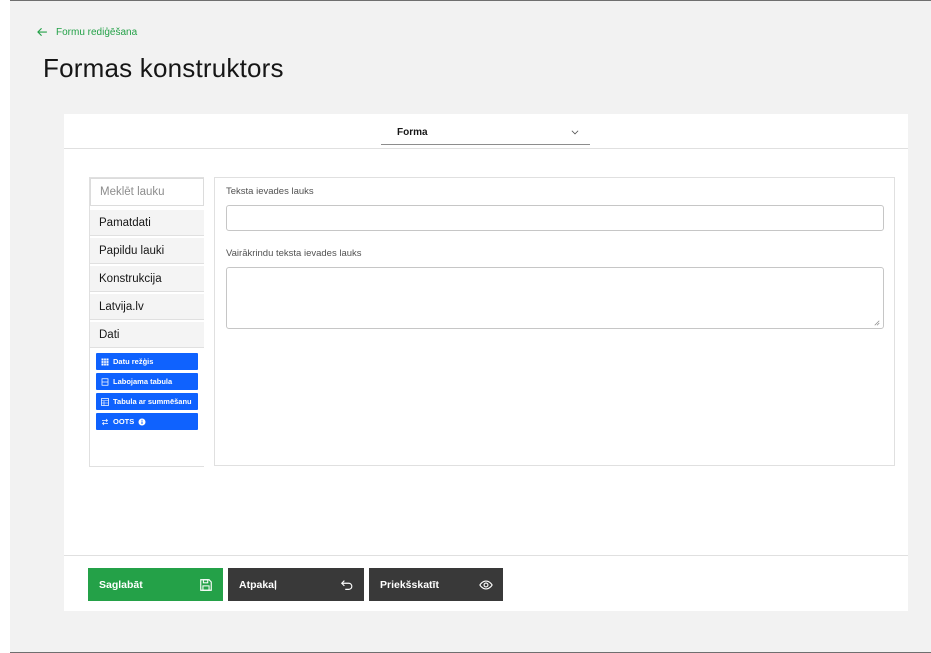  What do you see at coordinates (105, 361) in the screenshot?
I see `grid-icon` at bounding box center [105, 361].